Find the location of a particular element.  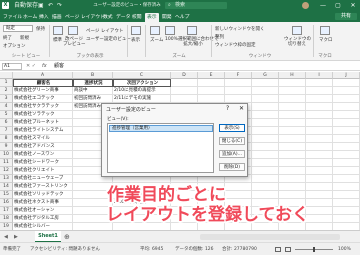

column-header: J is located at coordinates (346, 75).